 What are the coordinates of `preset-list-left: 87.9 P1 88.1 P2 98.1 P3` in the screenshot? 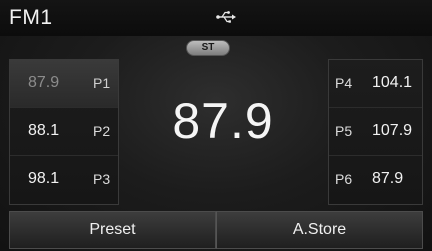 It's located at (64, 132).